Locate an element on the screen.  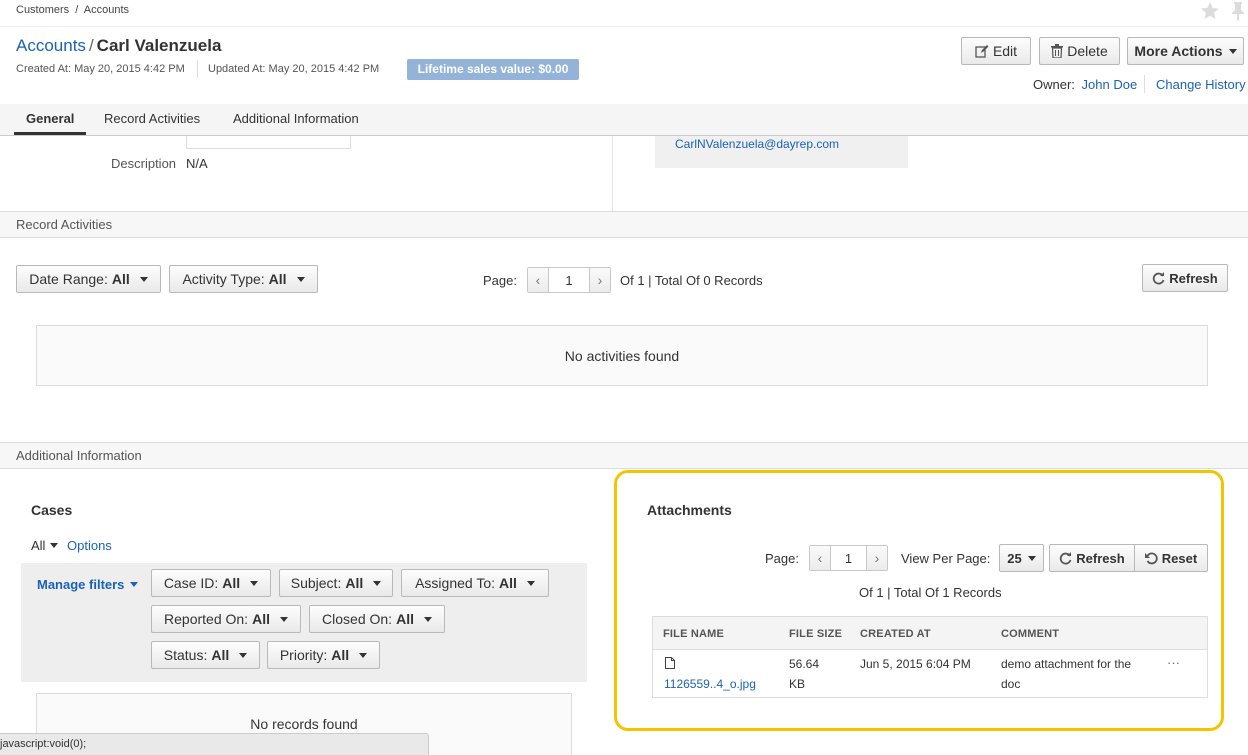
more-actions-label: More Actions is located at coordinates (1178, 51).